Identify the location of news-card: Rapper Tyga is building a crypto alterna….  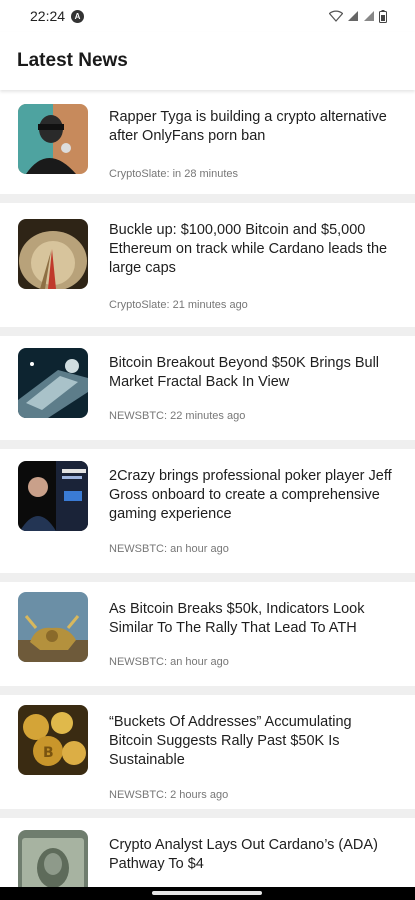
(207, 142).